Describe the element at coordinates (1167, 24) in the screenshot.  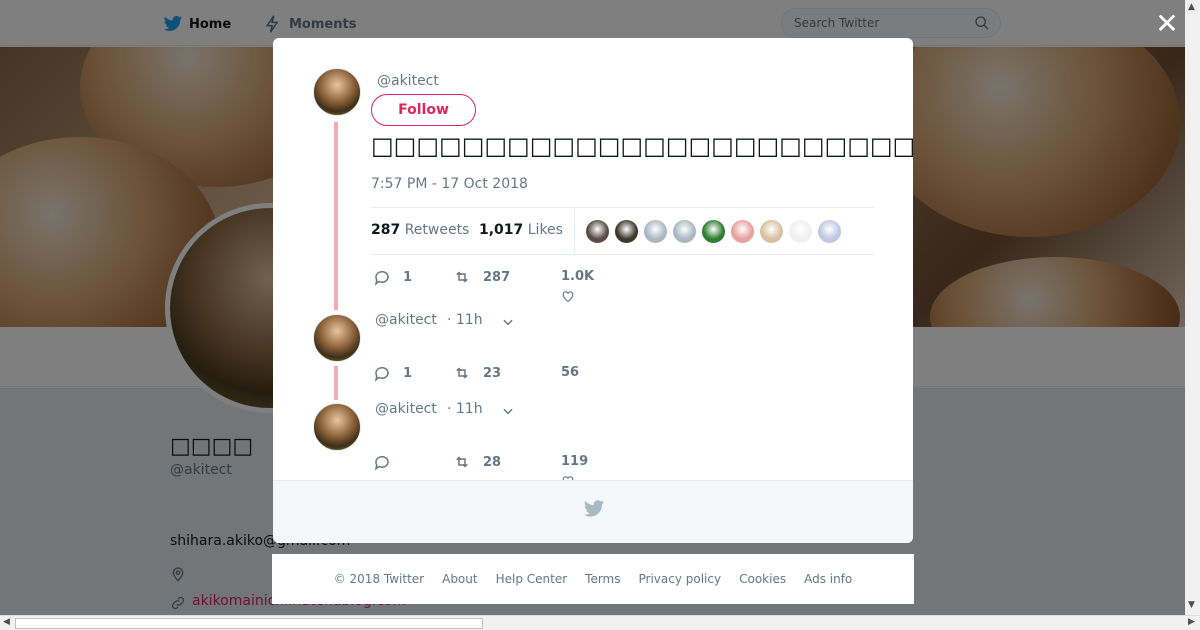
I see `close-icon: ✕` at that location.